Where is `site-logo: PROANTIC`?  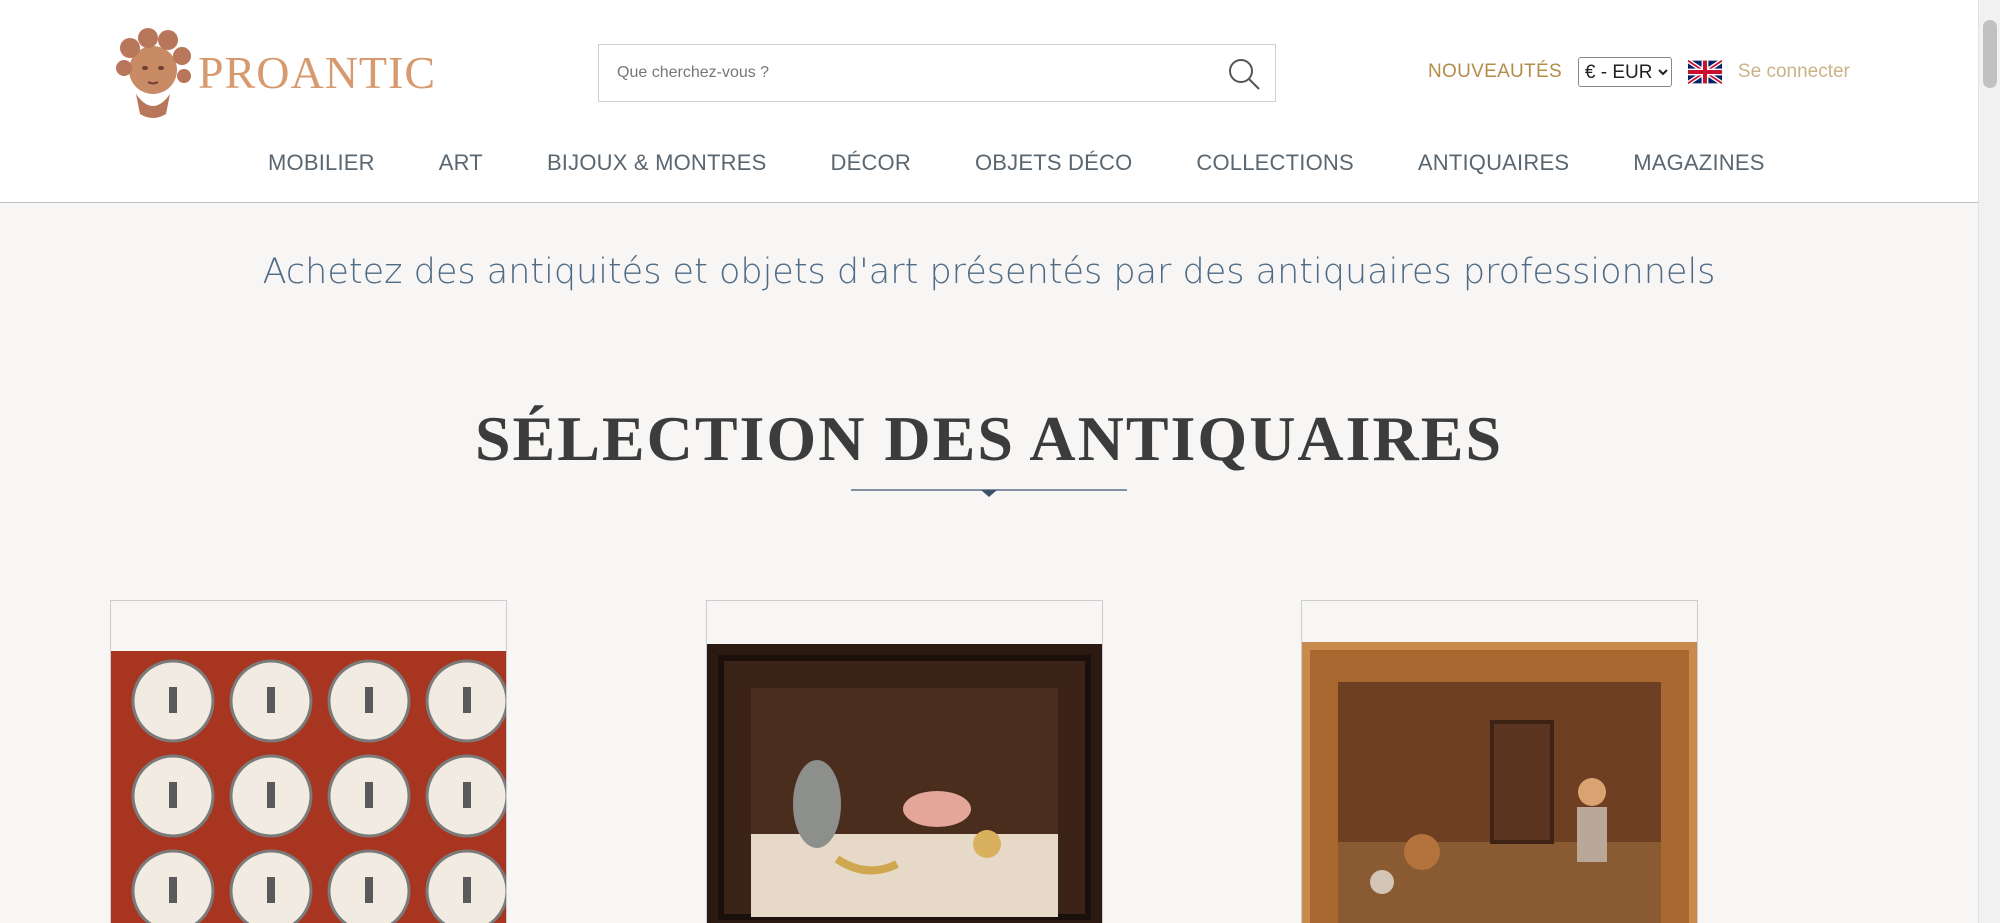 site-logo: PROANTIC is located at coordinates (283, 72).